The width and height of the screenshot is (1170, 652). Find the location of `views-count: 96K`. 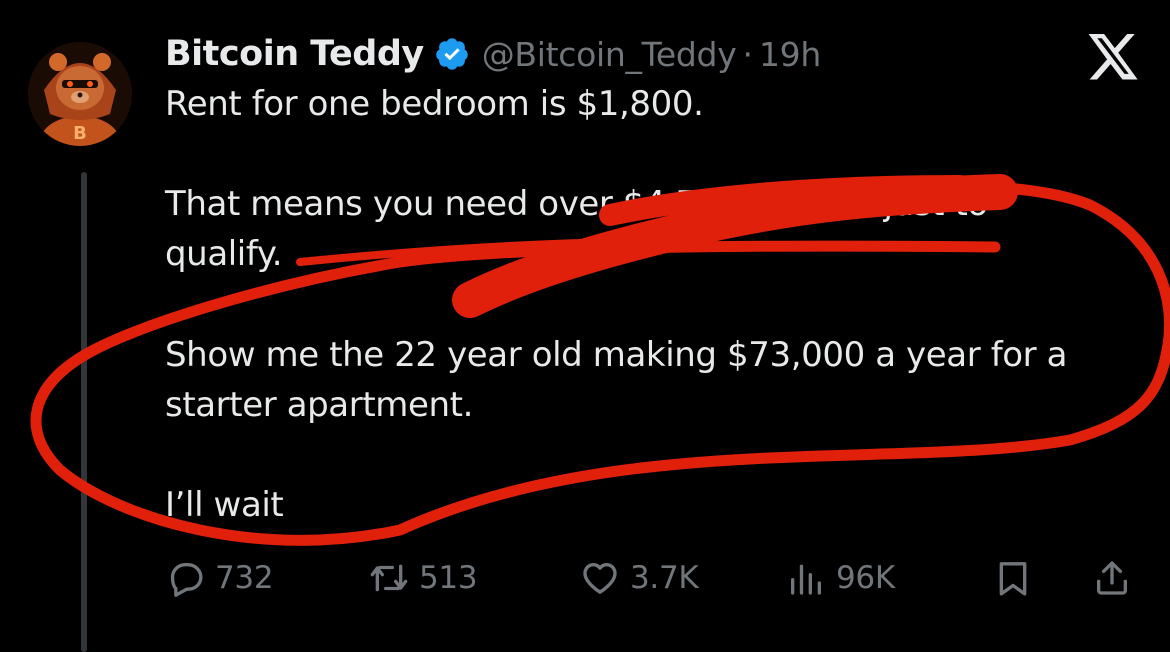

views-count: 96K is located at coordinates (865, 578).